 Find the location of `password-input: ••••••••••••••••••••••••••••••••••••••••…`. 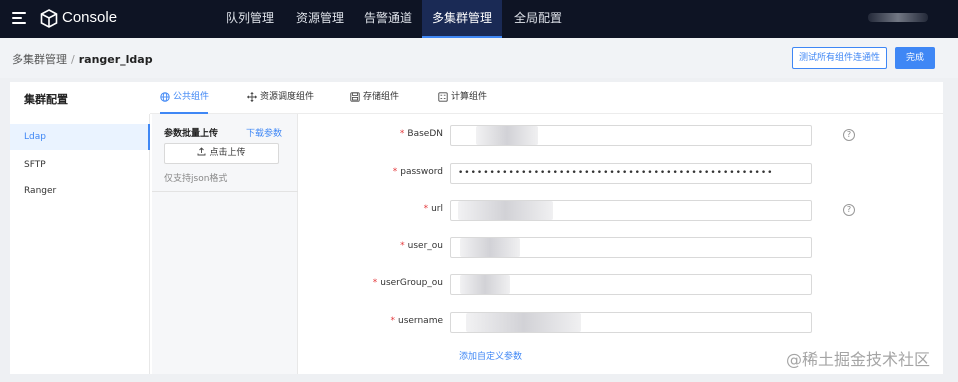

password-input: ••••••••••••••••••••••••••••••••••••••••… is located at coordinates (631, 173).